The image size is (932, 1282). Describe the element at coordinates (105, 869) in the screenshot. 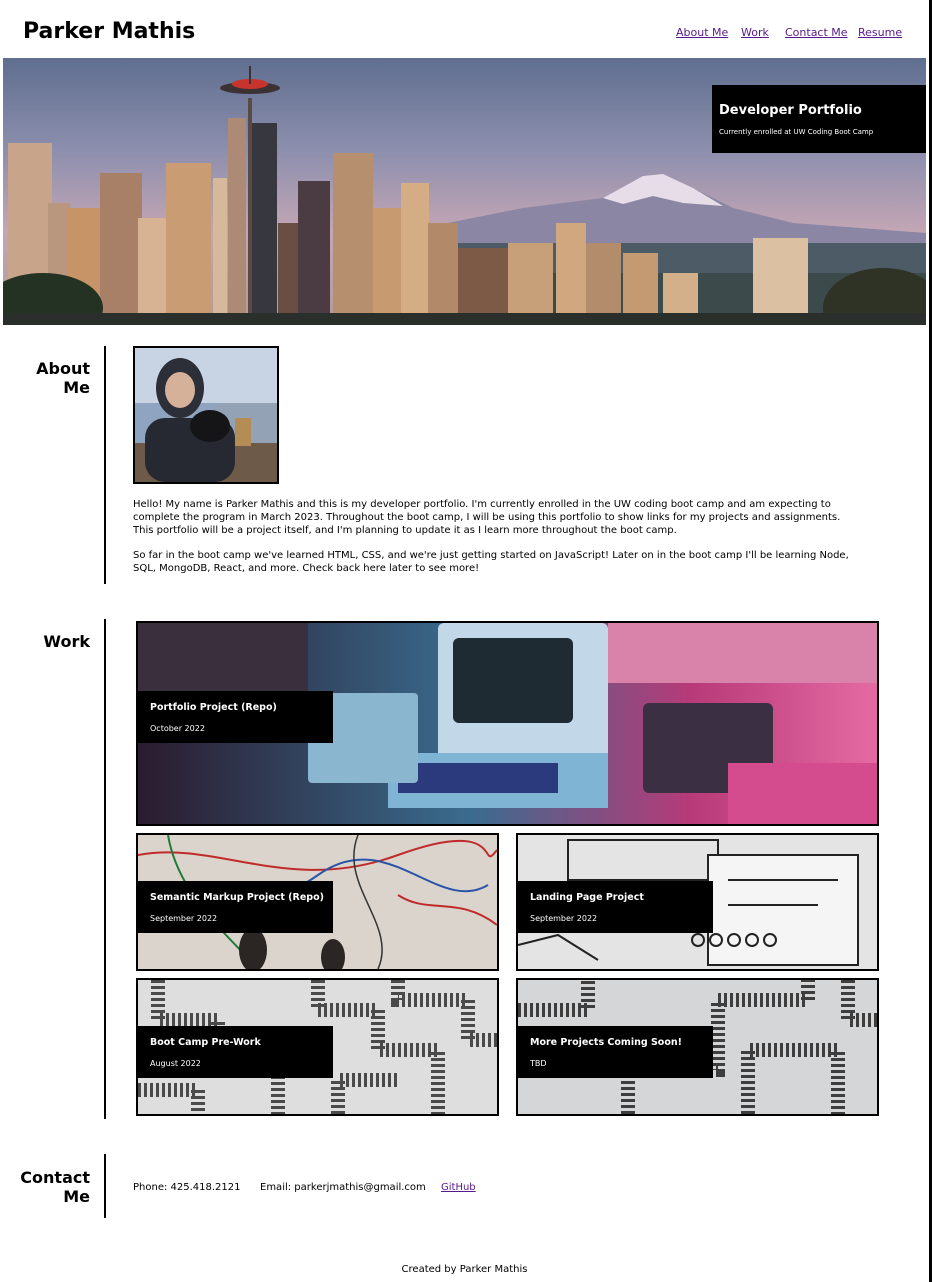

I see `work-section-divider` at that location.